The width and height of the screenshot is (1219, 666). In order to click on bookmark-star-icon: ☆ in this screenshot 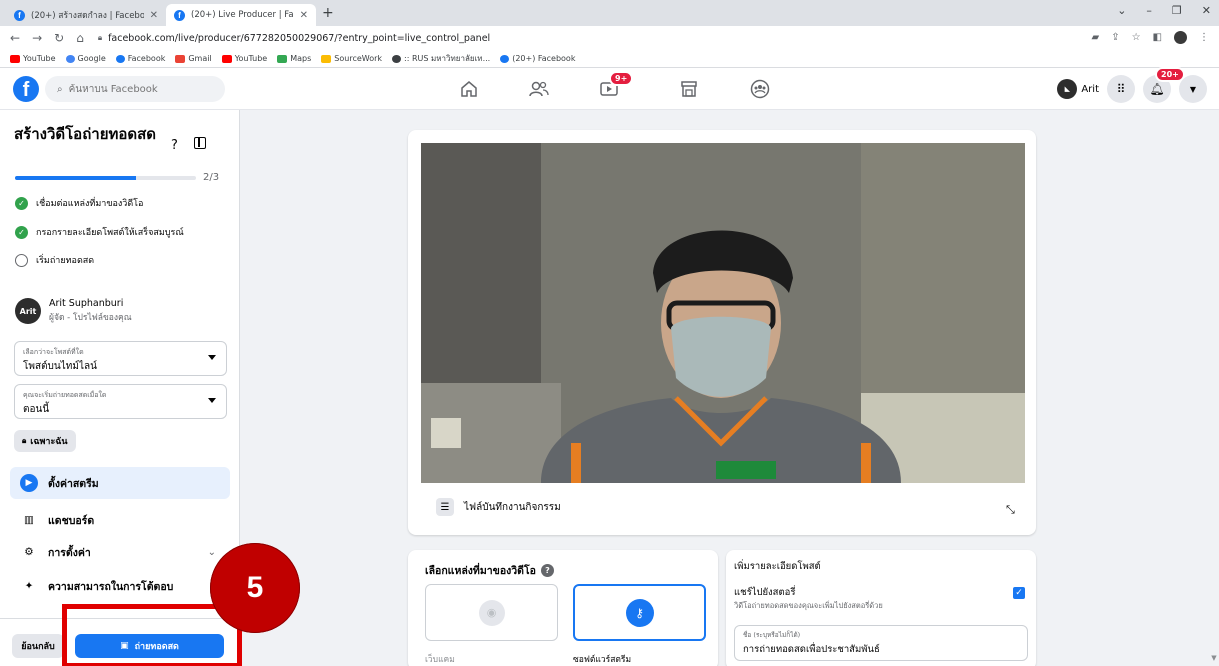, I will do `click(1136, 37)`.